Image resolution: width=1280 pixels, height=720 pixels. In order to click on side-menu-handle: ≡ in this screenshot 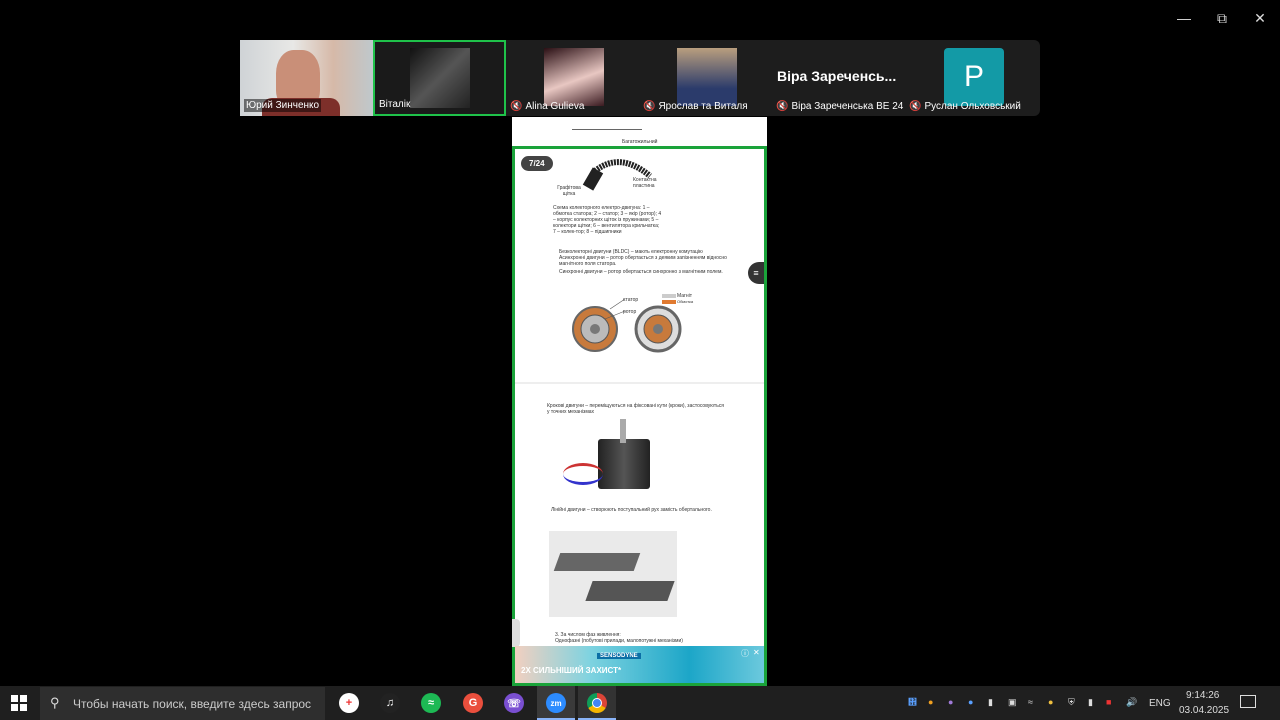, I will do `click(756, 273)`.